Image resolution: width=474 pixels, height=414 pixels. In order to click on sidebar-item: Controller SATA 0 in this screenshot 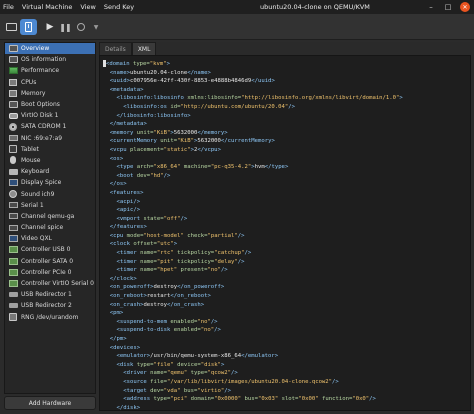, I will do `click(50, 261)`.